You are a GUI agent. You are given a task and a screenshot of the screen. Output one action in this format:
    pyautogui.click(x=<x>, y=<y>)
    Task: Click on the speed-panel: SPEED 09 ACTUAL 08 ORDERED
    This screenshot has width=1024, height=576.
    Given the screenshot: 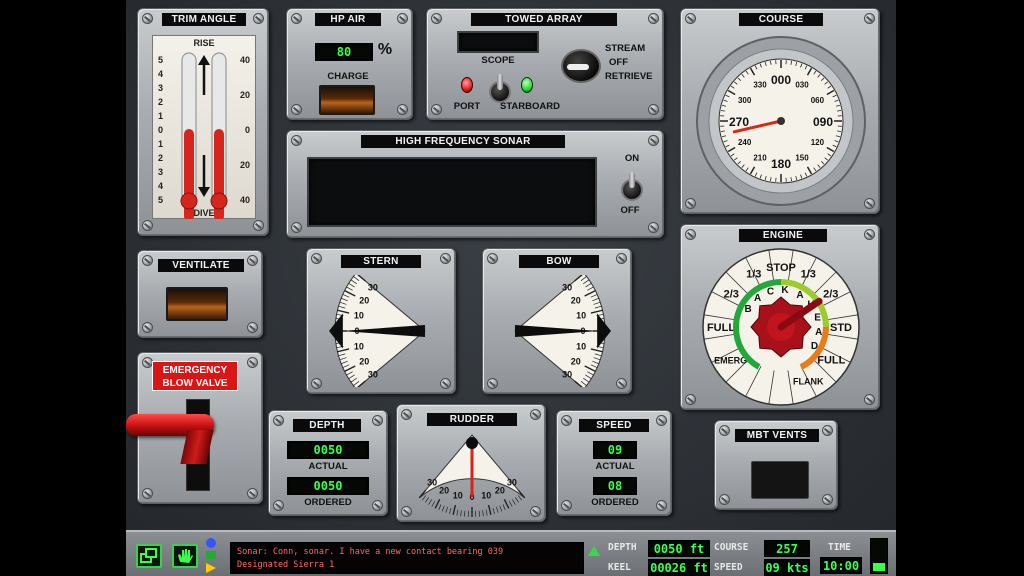 What is the action you would take?
    pyautogui.click(x=614, y=463)
    